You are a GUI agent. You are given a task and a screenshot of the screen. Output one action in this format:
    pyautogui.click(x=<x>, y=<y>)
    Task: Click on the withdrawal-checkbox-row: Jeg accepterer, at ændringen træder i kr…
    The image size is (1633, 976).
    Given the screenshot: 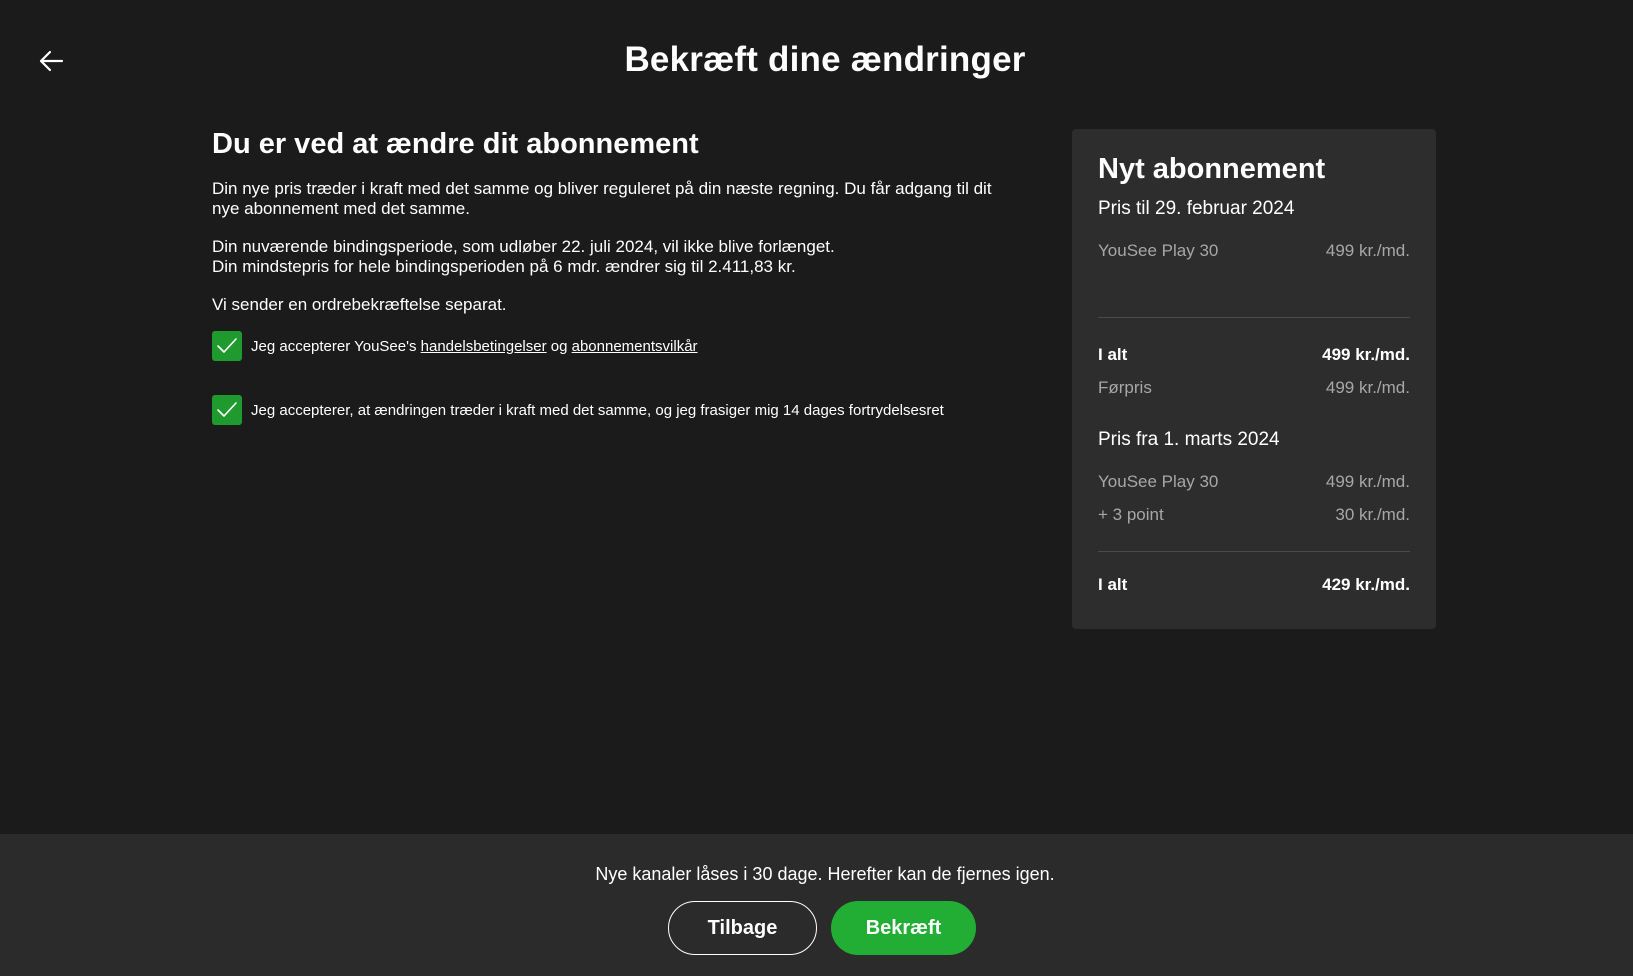 What is the action you would take?
    pyautogui.click(x=612, y=410)
    